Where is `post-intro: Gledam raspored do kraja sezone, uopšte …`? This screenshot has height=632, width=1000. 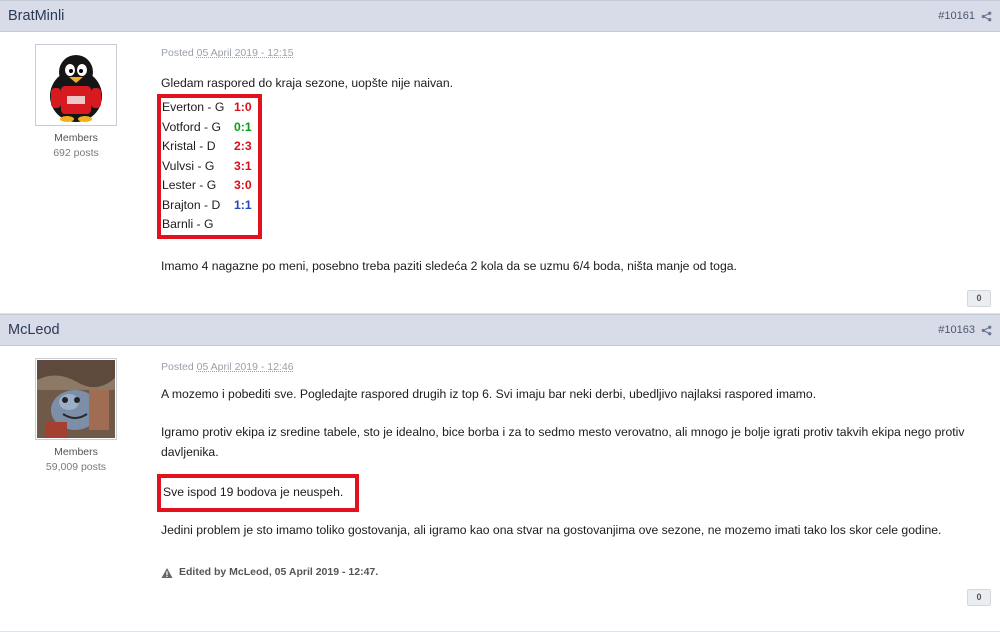 post-intro: Gledam raspored do kraja sezone, uopšte … is located at coordinates (307, 82).